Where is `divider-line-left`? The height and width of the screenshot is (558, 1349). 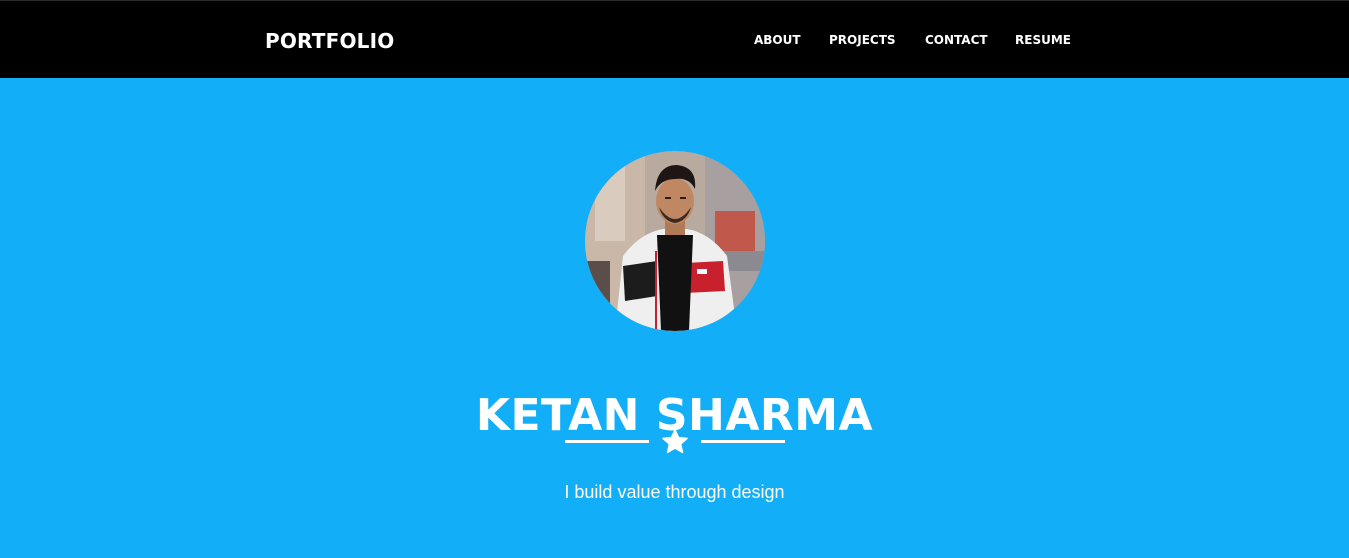
divider-line-left is located at coordinates (607, 441).